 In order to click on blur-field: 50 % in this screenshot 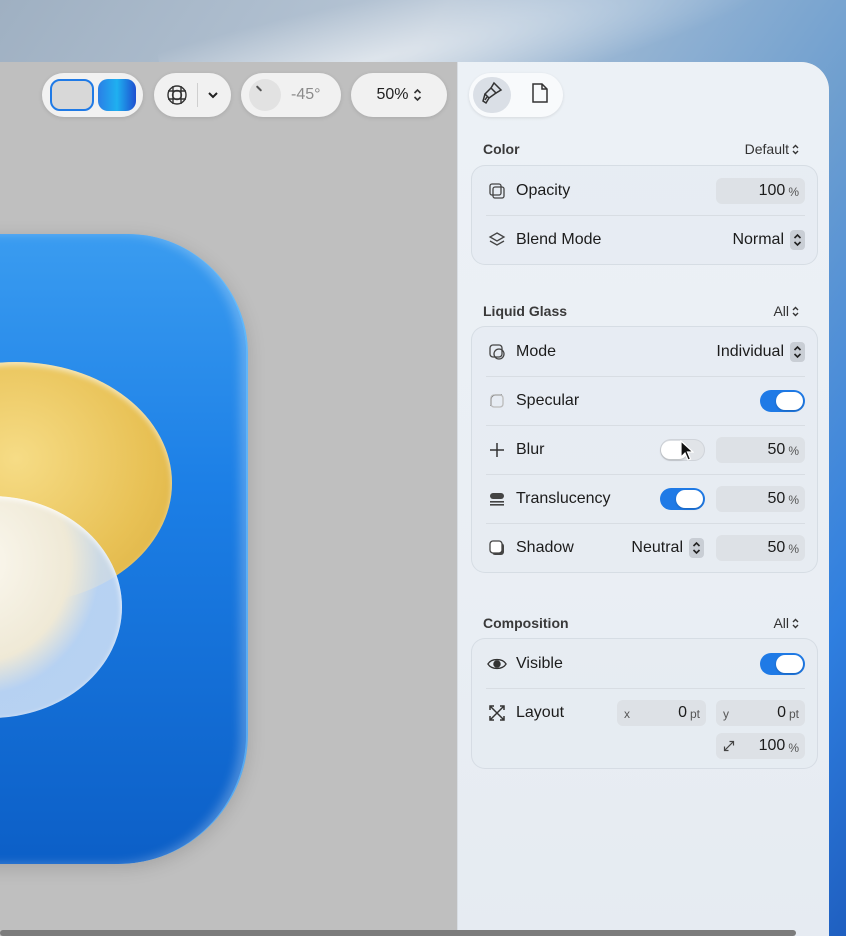, I will do `click(760, 449)`.